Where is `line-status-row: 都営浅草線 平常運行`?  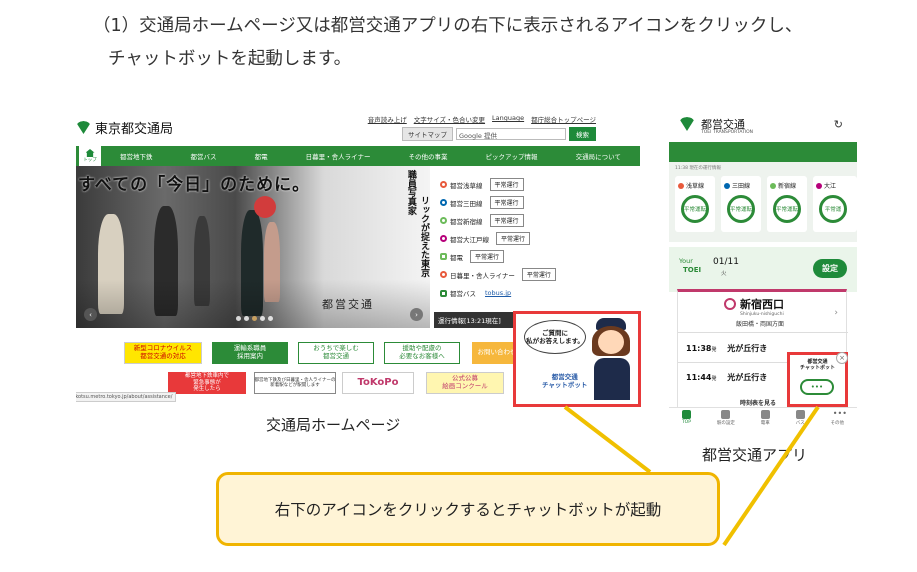 line-status-row: 都営浅草線 平常運行 is located at coordinates (482, 184).